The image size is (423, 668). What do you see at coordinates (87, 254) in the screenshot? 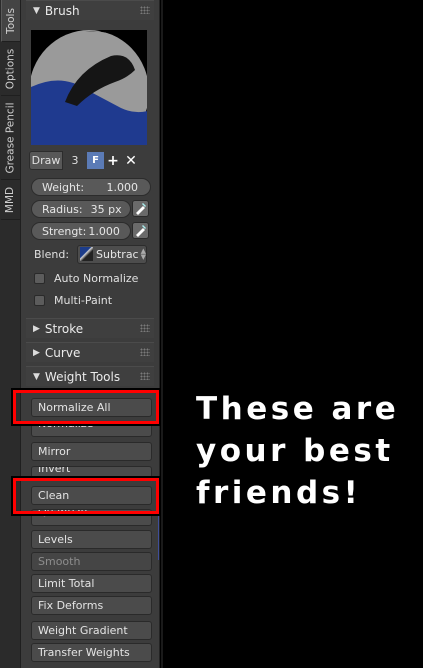
I see `blend-thumbnail-icon` at bounding box center [87, 254].